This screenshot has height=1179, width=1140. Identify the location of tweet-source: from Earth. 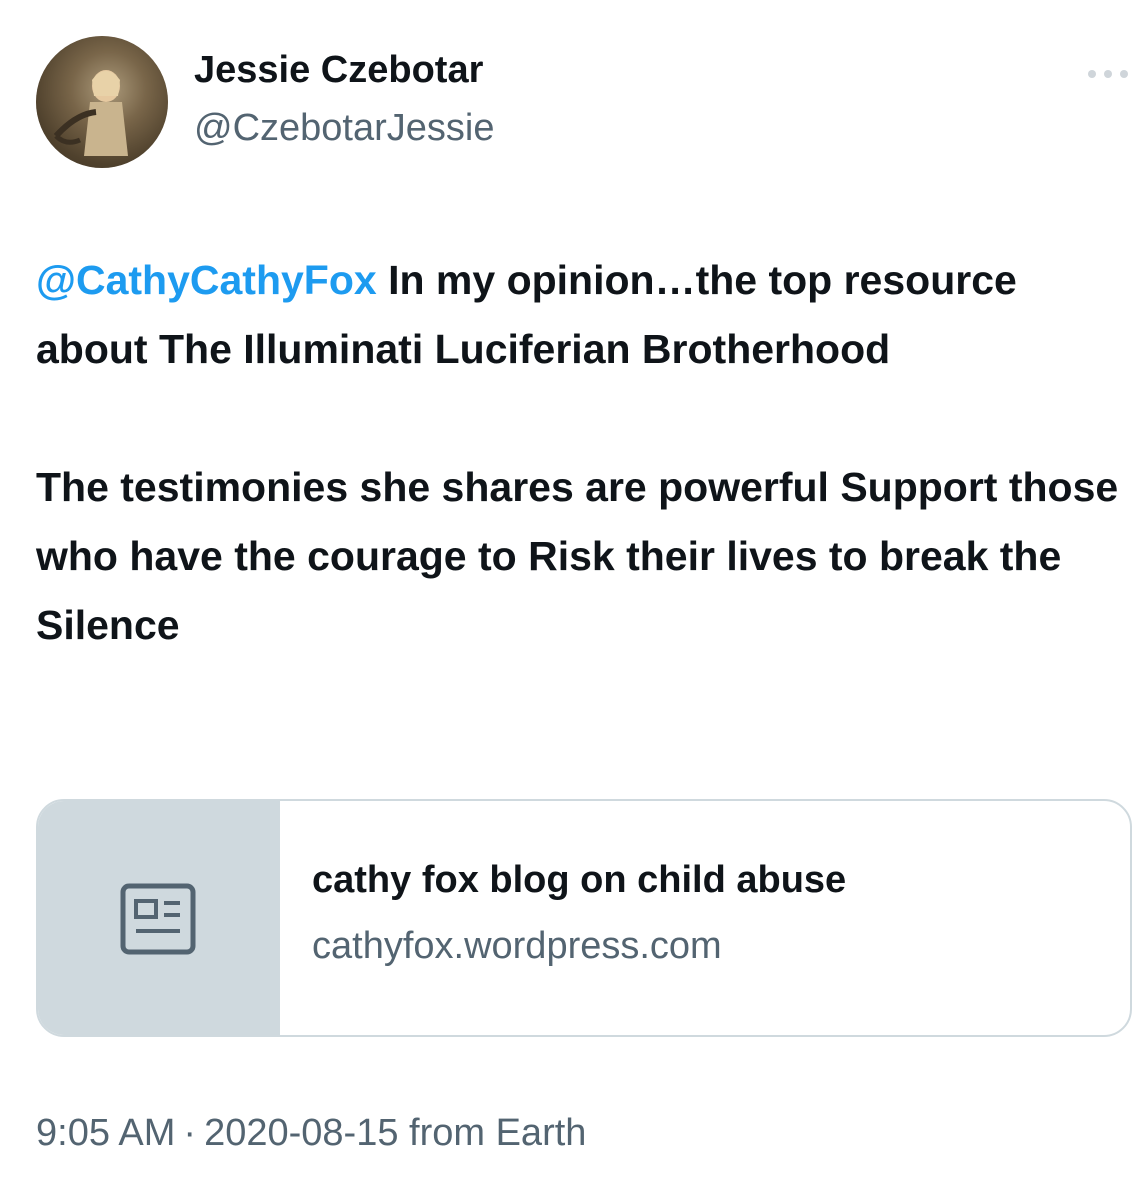
(498, 1133).